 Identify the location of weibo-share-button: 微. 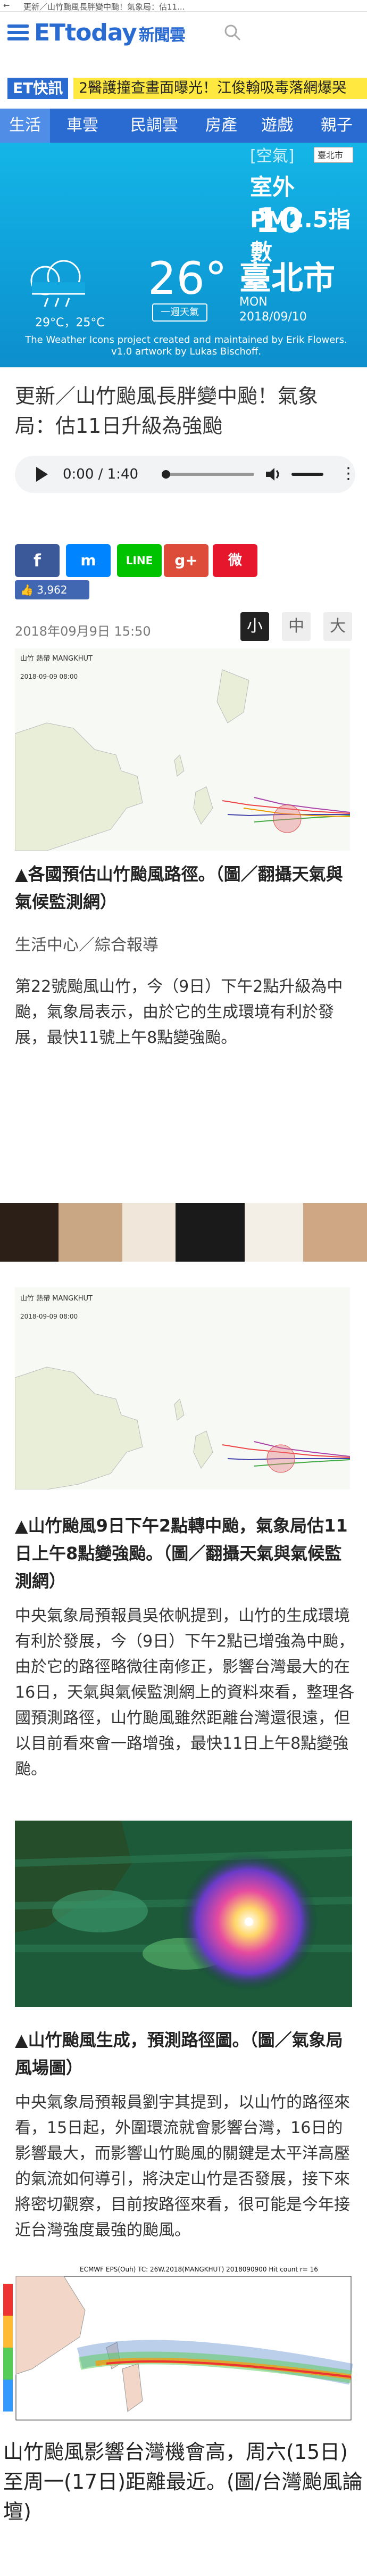
(235, 560).